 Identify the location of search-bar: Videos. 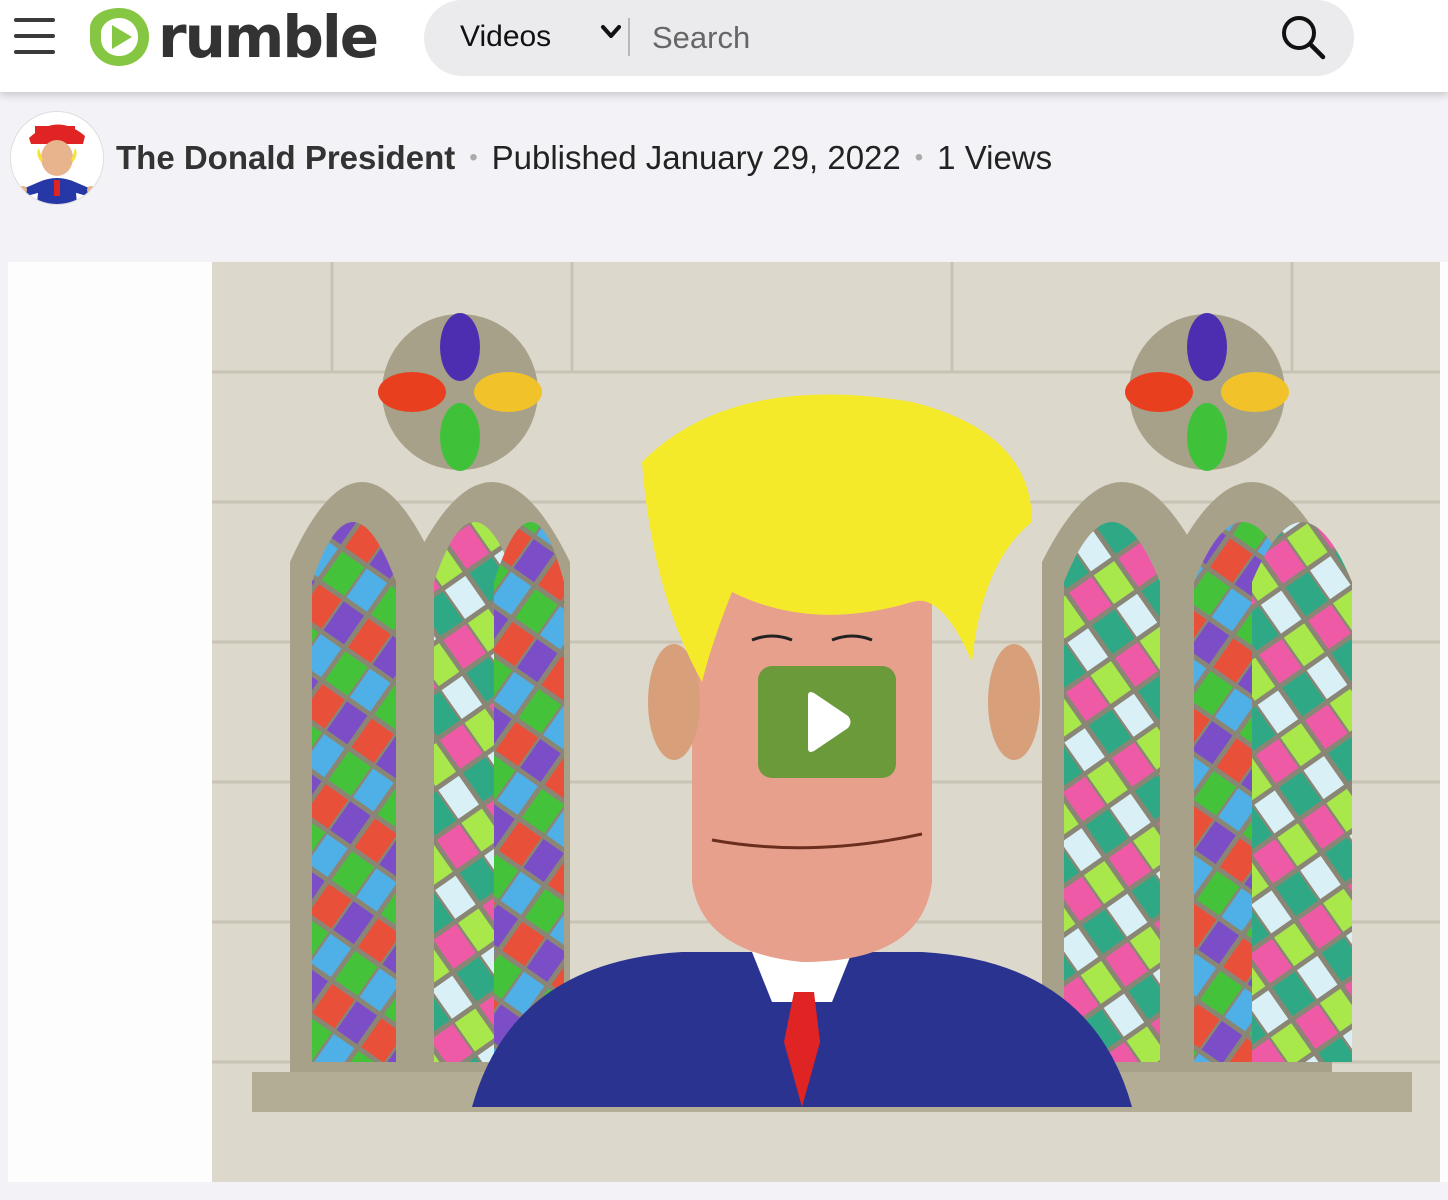
(889, 38).